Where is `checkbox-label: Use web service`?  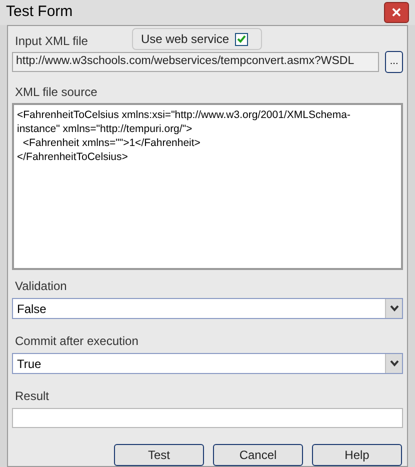 checkbox-label: Use web service is located at coordinates (185, 39).